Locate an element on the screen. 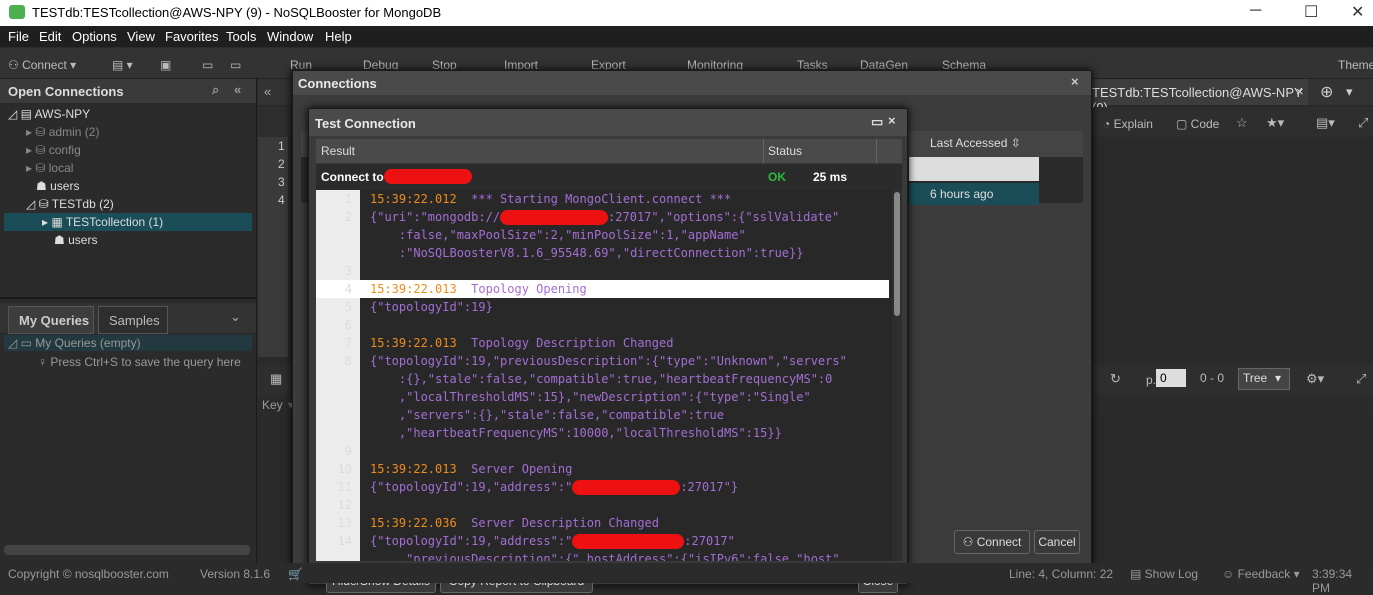 The height and width of the screenshot is (595, 1373). log-event: Server Description Changed is located at coordinates (565, 523).